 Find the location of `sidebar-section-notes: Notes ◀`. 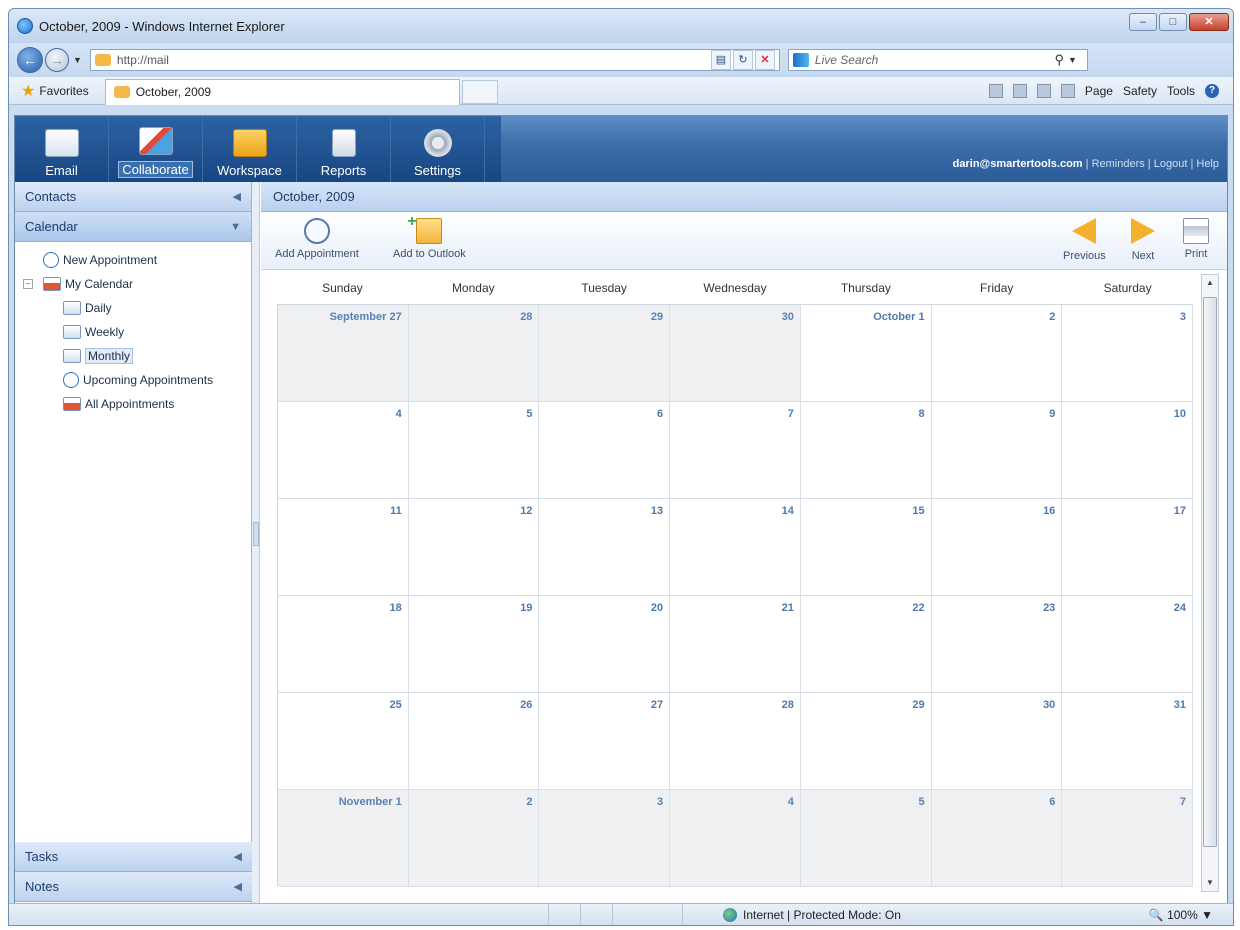

sidebar-section-notes: Notes ◀ is located at coordinates (133, 887).